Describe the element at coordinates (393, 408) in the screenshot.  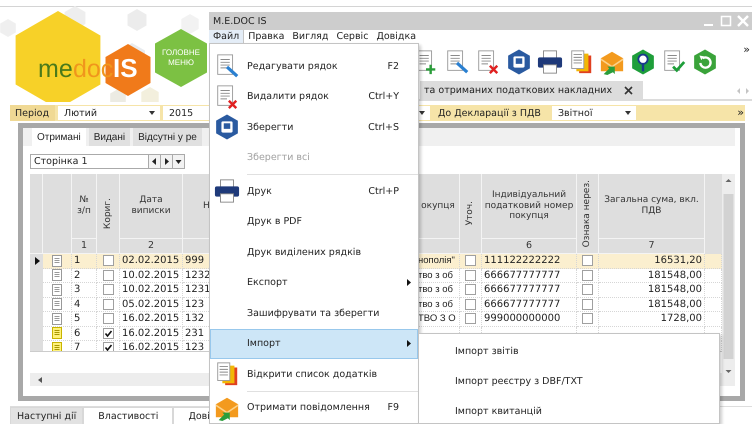
I see `shortcut-label: F9` at that location.